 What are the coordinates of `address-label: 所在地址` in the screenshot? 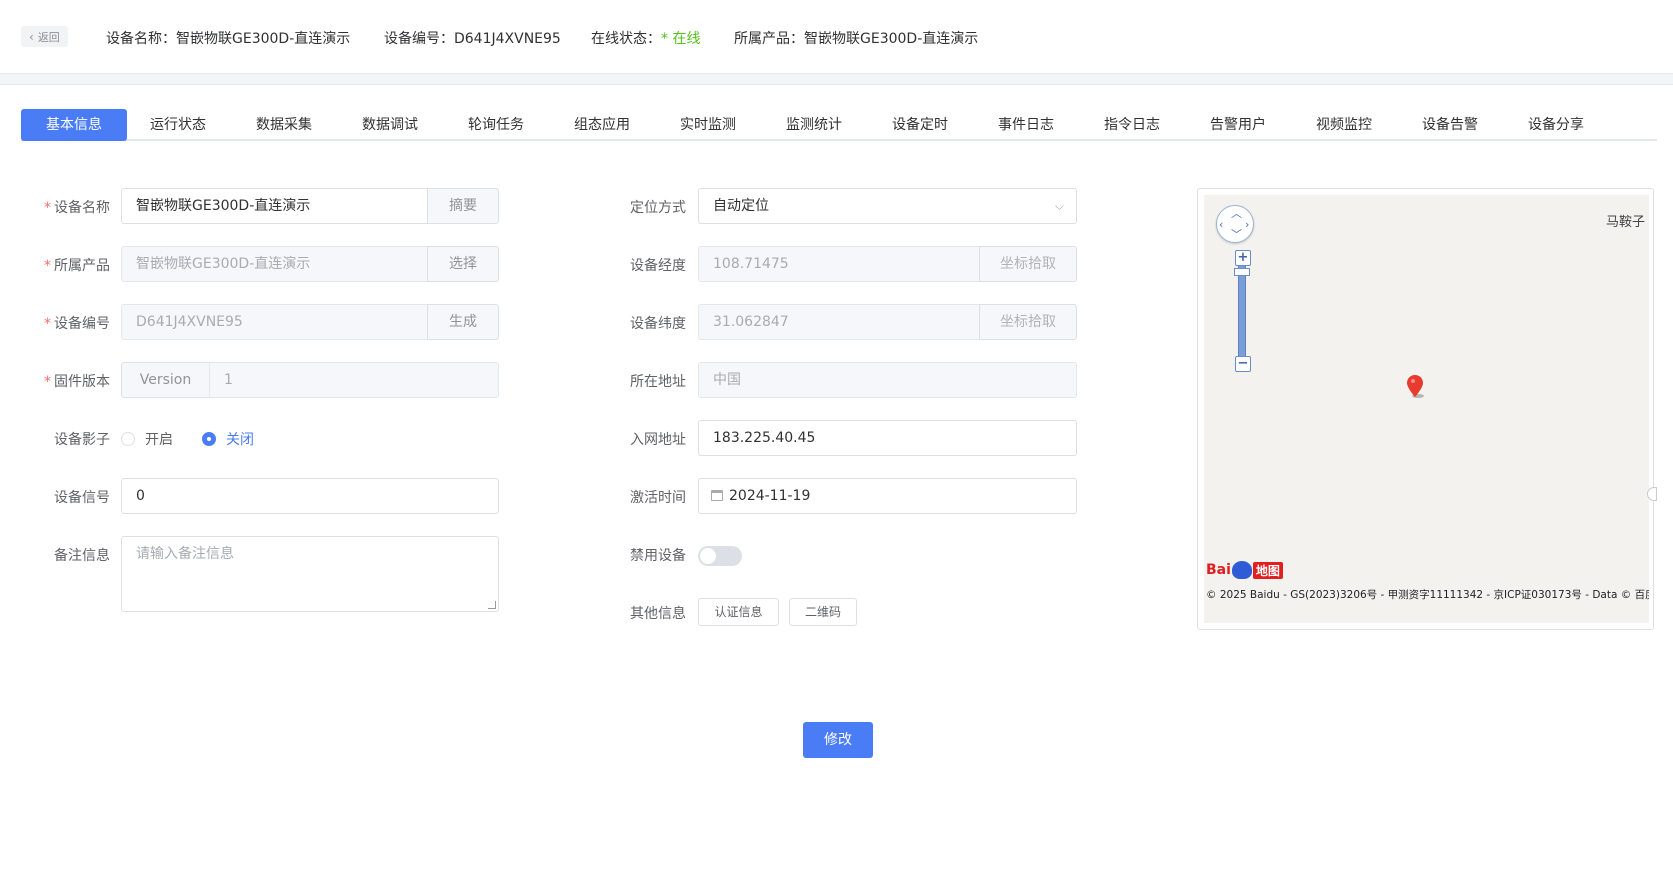 It's located at (658, 382).